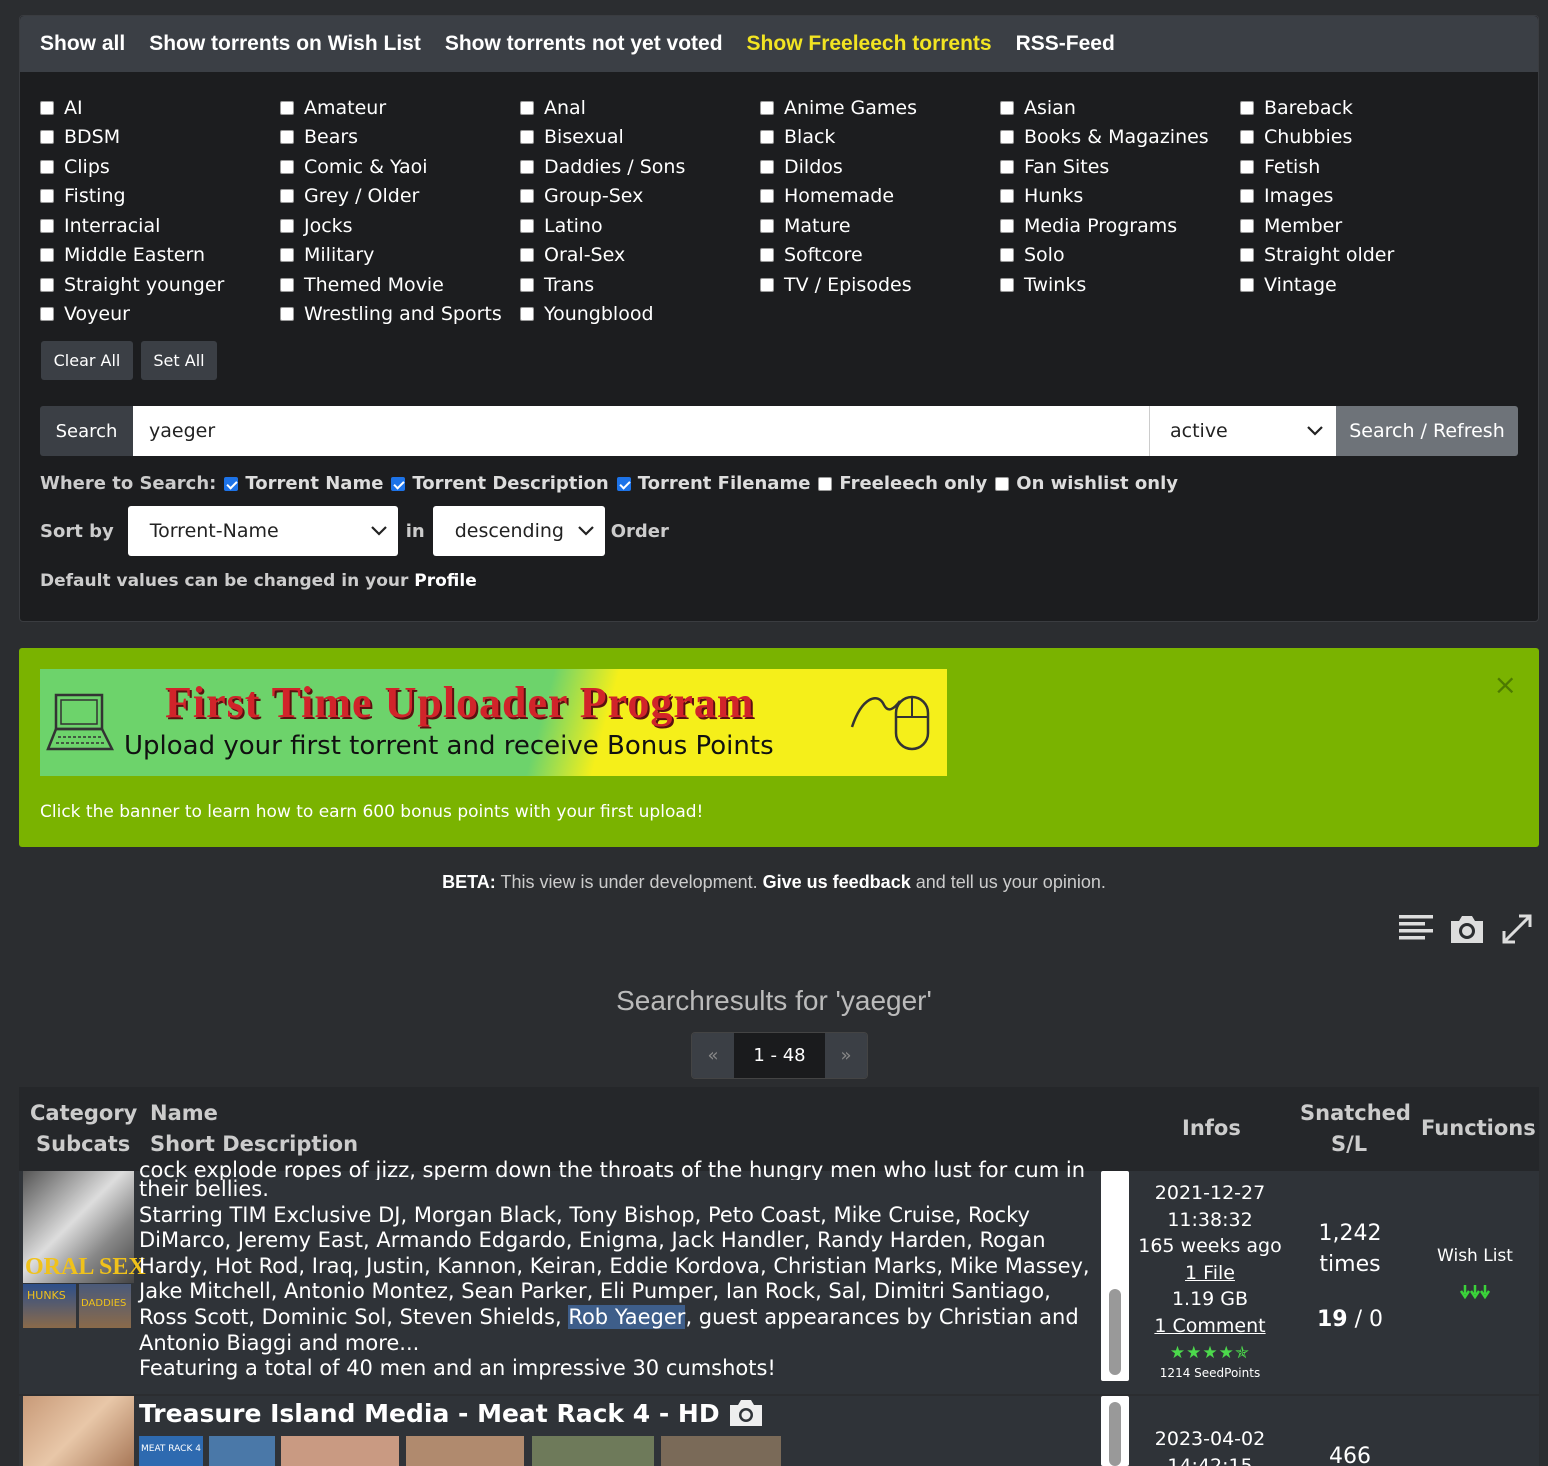 This screenshot has width=1548, height=1466. Describe the element at coordinates (1360, 197) in the screenshot. I see `category-option: Images` at that location.